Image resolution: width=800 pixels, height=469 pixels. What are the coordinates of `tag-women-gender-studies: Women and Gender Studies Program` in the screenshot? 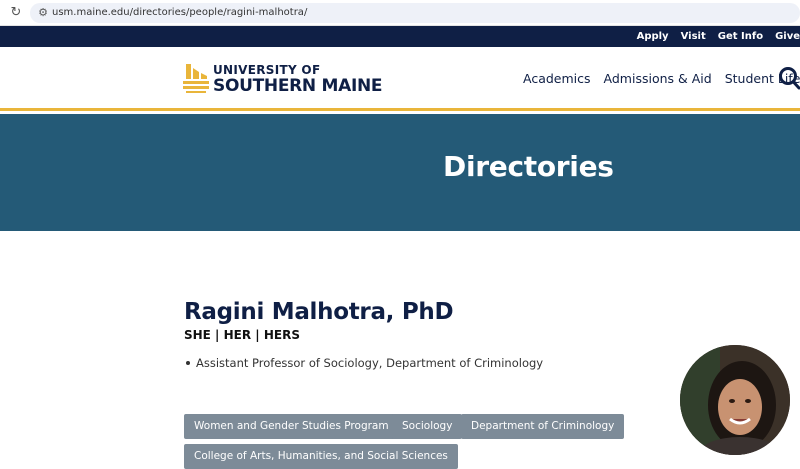 It's located at (291, 426).